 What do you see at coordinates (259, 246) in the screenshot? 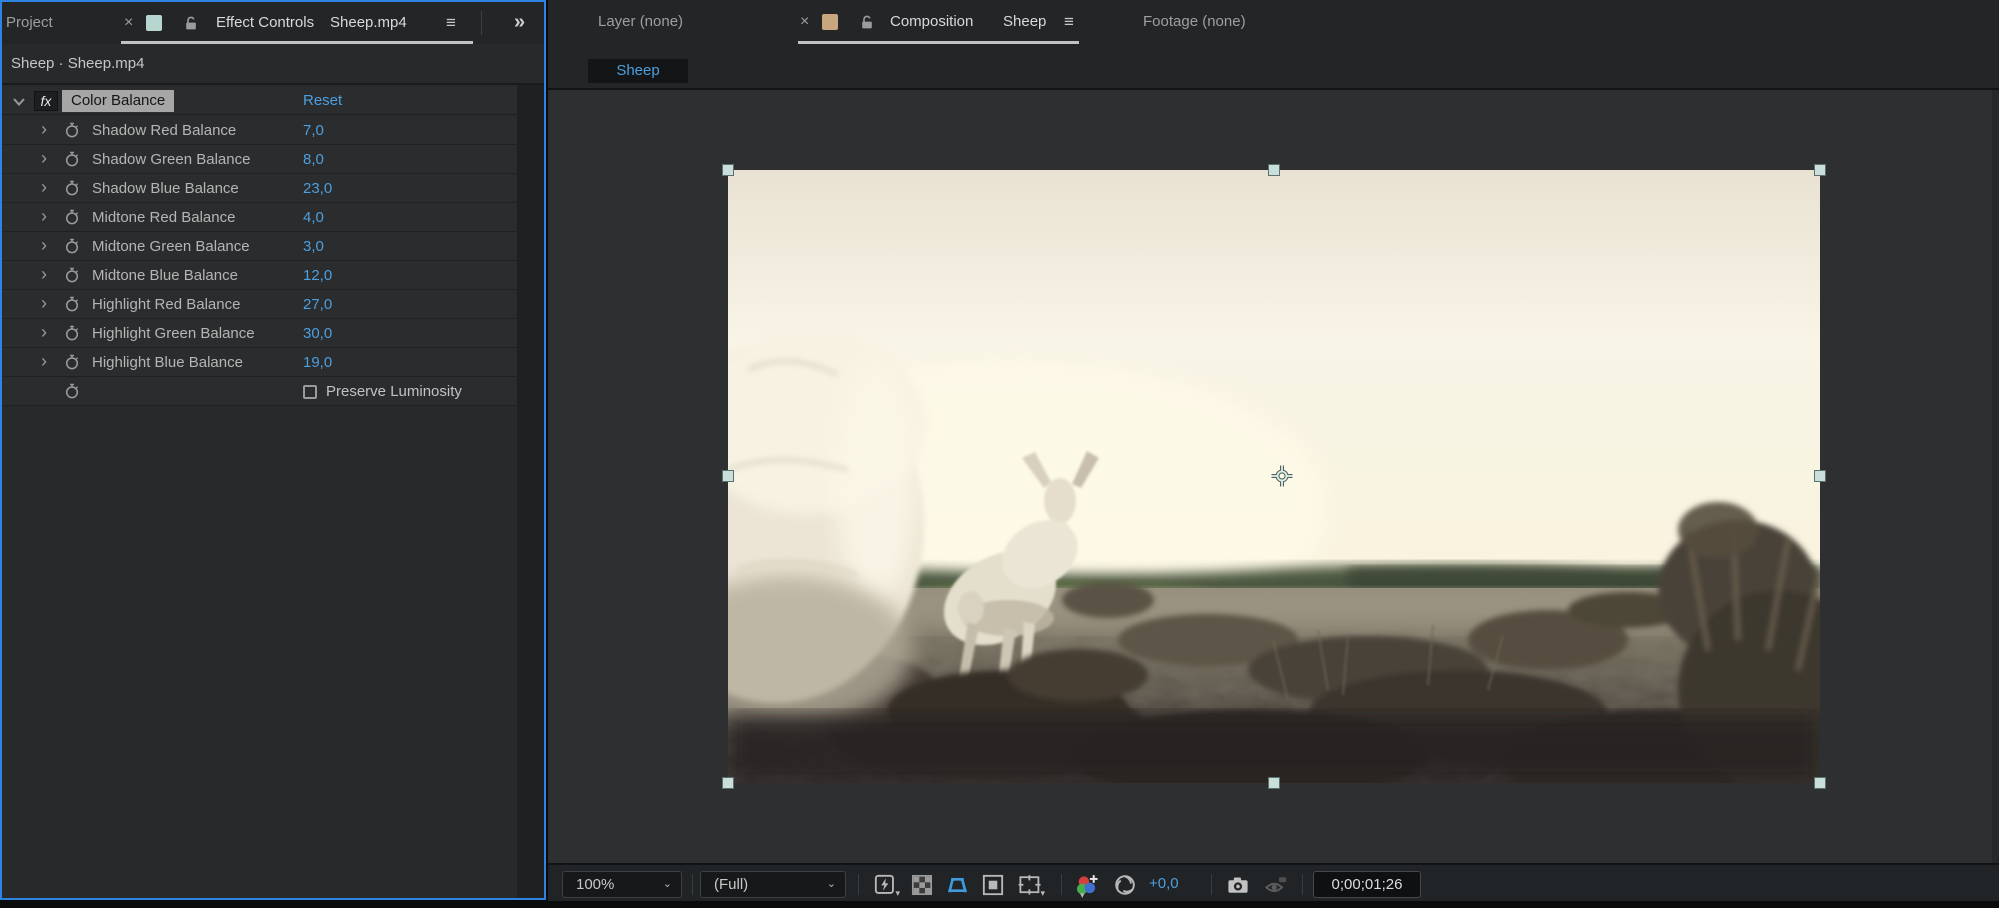
I see `param-row: › Midtone Green Balance 3,0` at bounding box center [259, 246].